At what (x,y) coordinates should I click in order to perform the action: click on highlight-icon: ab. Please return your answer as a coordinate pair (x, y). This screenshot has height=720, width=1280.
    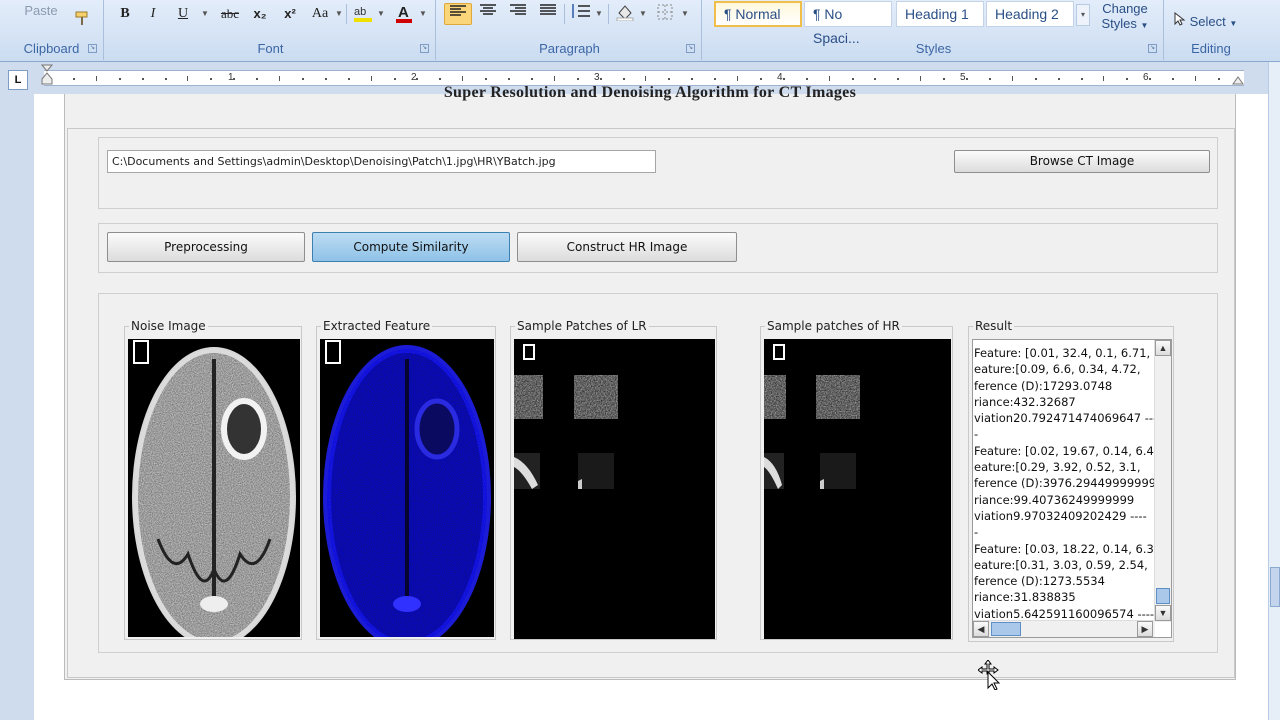
    Looking at the image, I should click on (363, 14).